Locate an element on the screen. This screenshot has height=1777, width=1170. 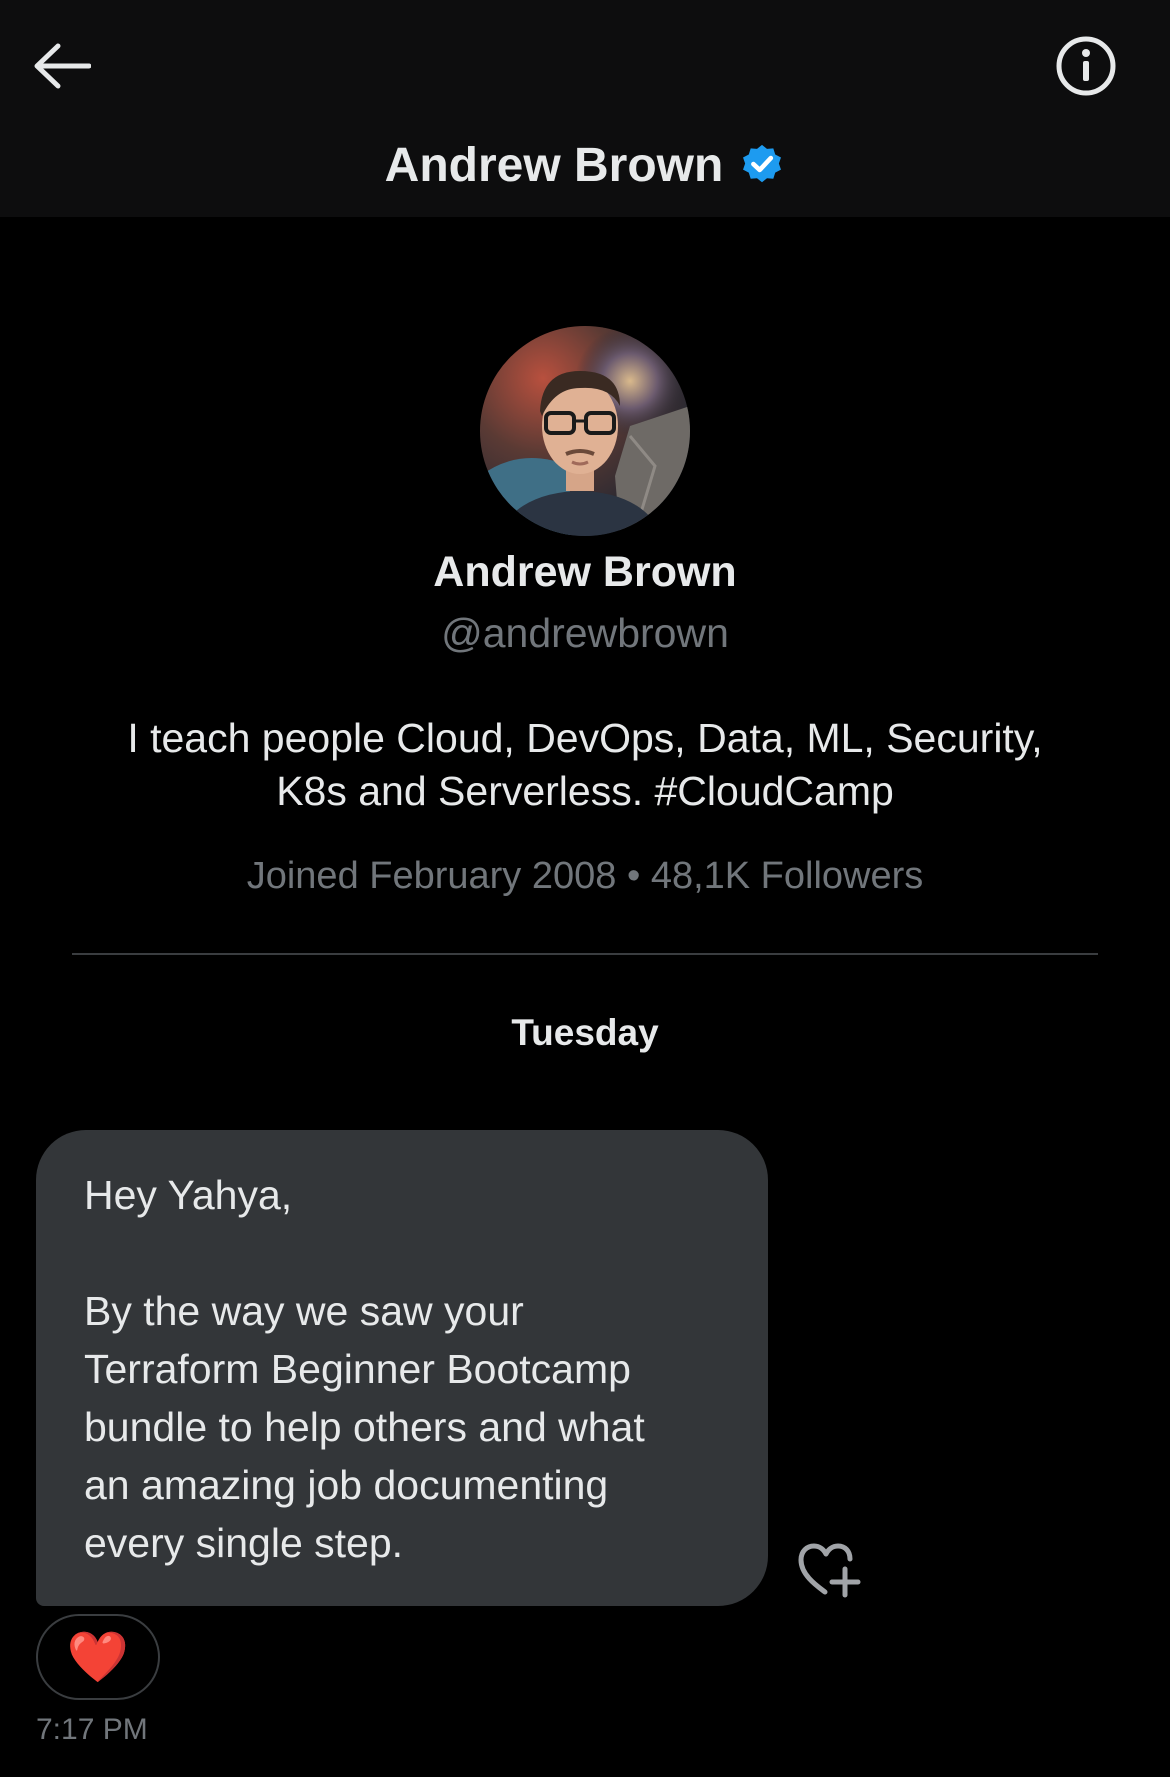
header-name: Andrew Brown is located at coordinates (554, 165).